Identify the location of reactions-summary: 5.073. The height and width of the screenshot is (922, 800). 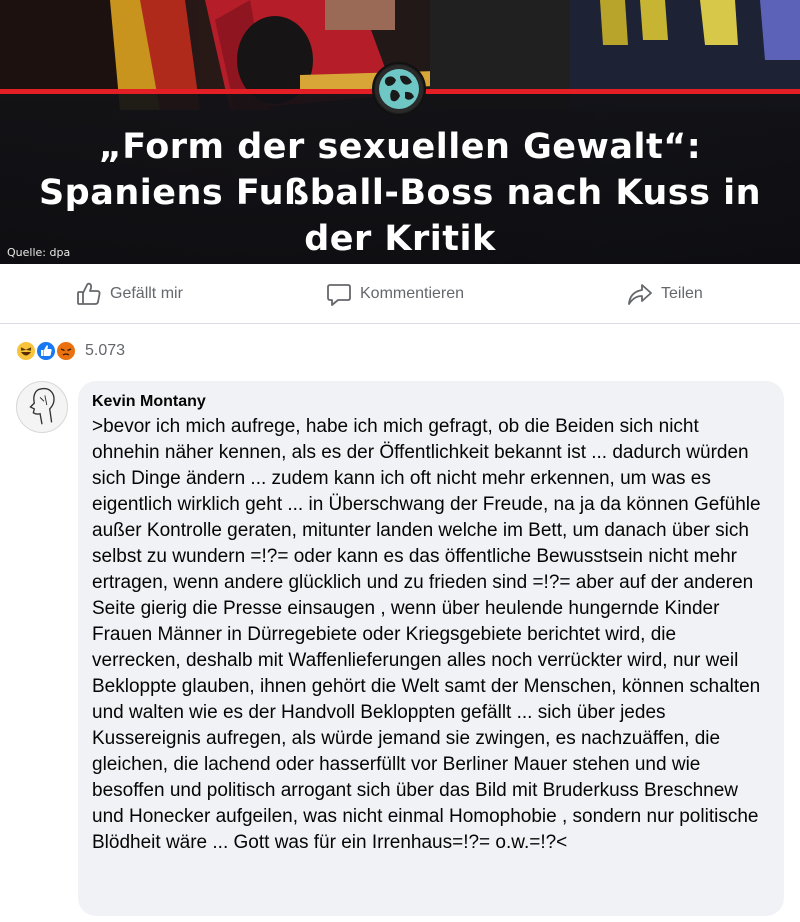
(70, 351).